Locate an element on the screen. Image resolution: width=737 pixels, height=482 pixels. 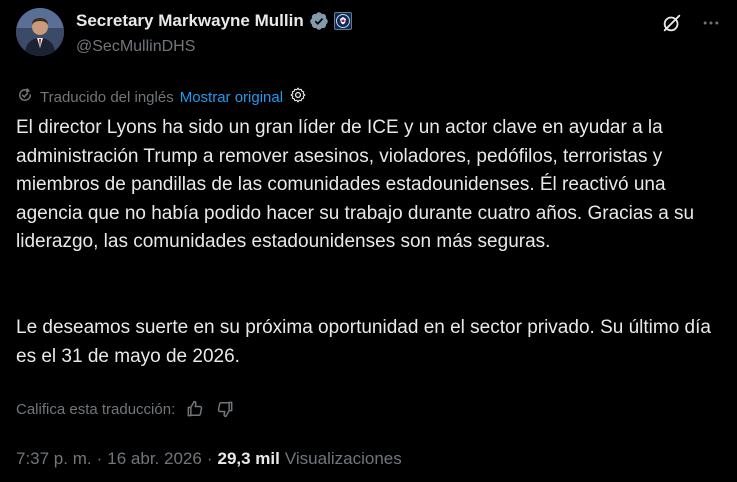
rate-translation-label: Califica esta traducción: is located at coordinates (96, 409).